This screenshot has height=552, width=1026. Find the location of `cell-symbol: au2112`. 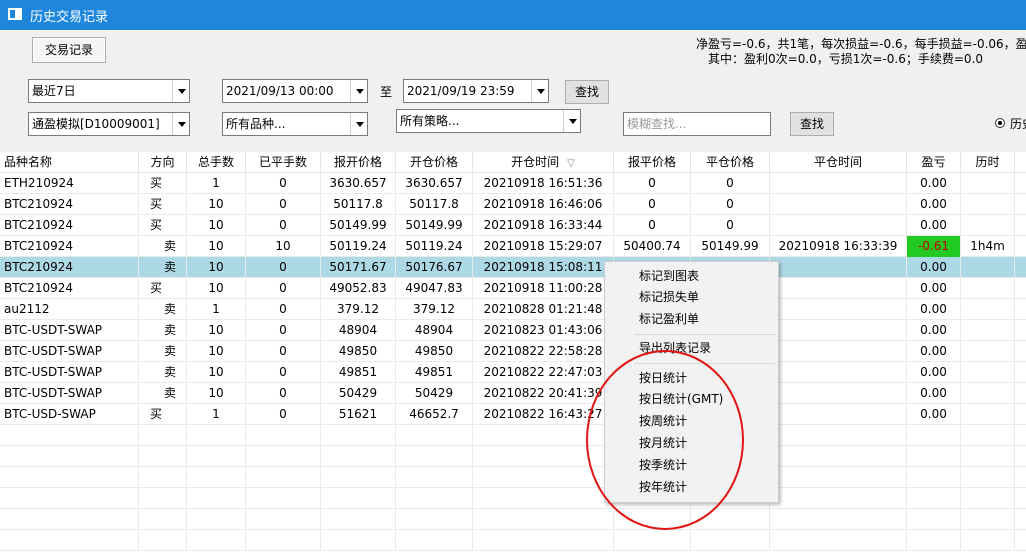

cell-symbol: au2112 is located at coordinates (69, 309).